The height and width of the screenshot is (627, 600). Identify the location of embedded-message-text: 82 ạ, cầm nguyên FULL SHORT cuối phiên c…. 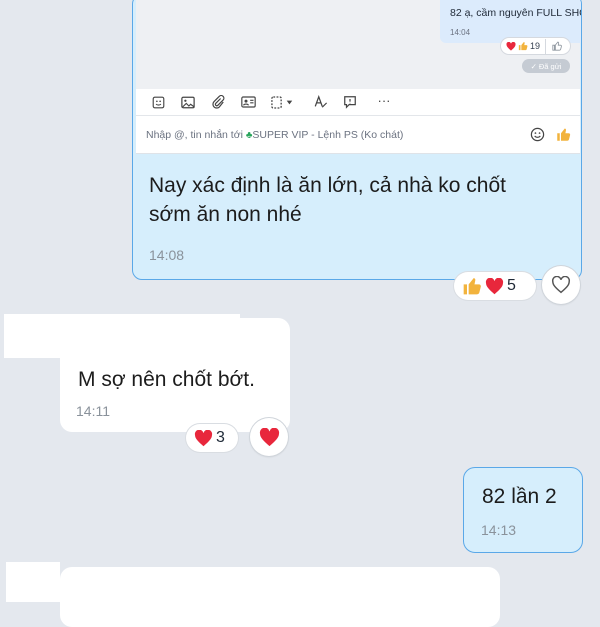
(515, 13).